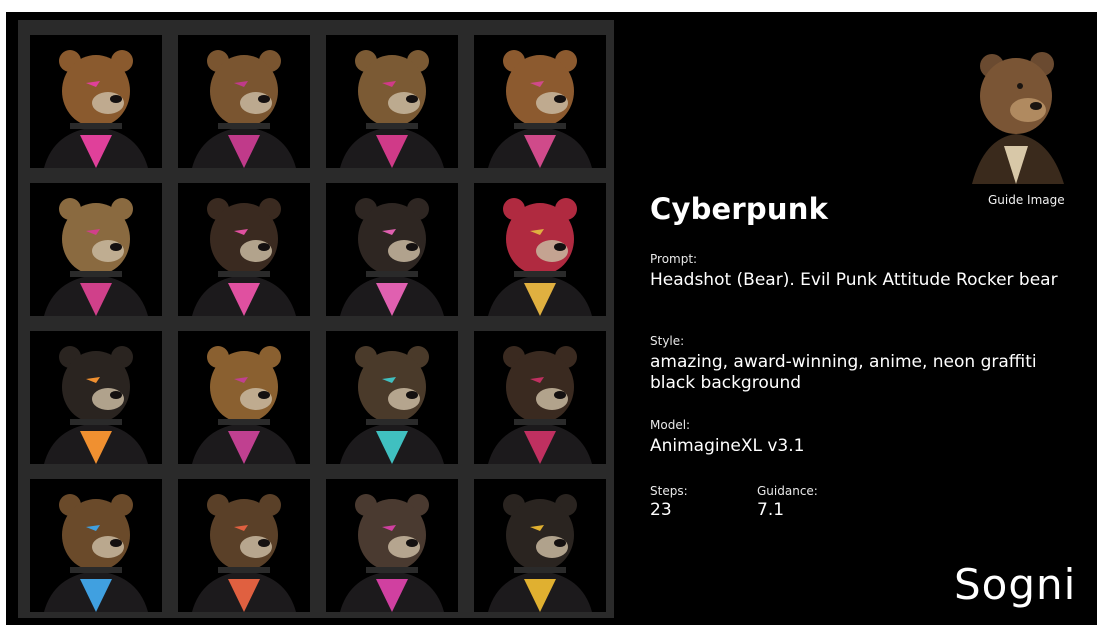 The image size is (1097, 625). I want to click on model-value: AnimagineXL v3.1, so click(727, 446).